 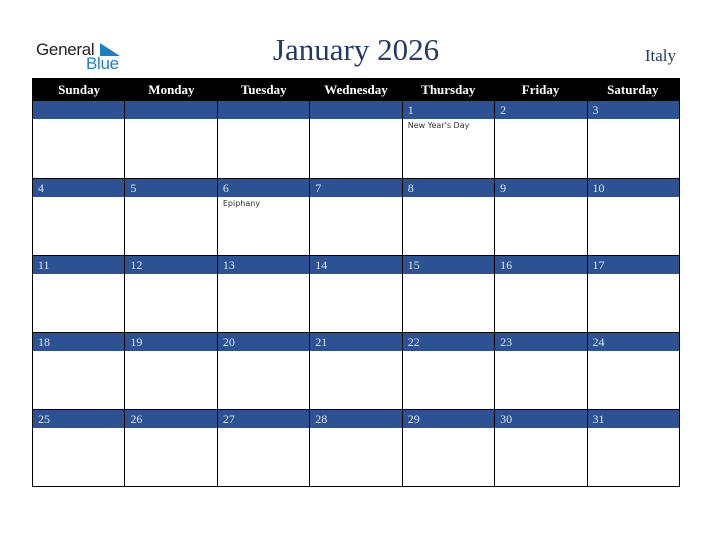 I want to click on day-cell: 11, so click(x=79, y=294).